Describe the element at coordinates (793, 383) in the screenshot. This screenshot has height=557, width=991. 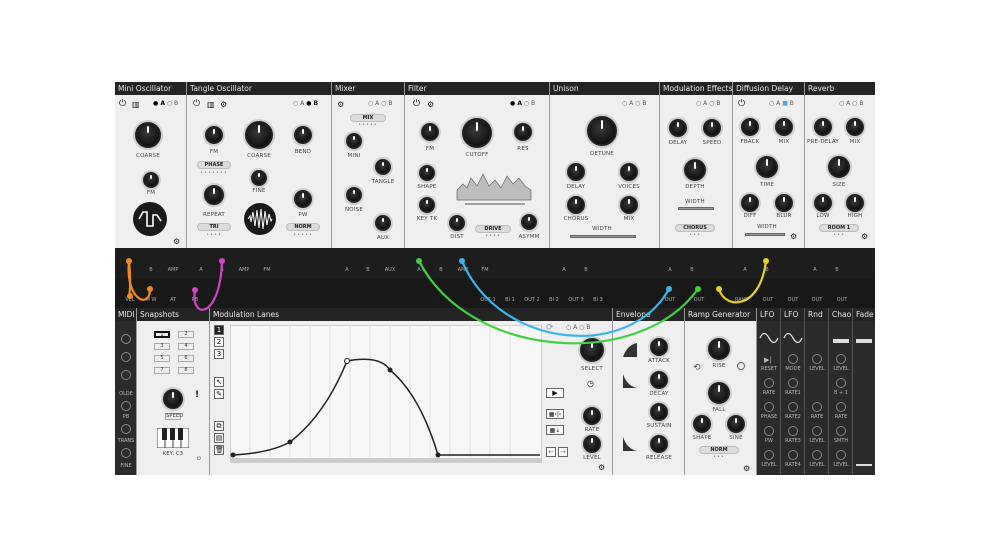
I see `rate1-knob` at that location.